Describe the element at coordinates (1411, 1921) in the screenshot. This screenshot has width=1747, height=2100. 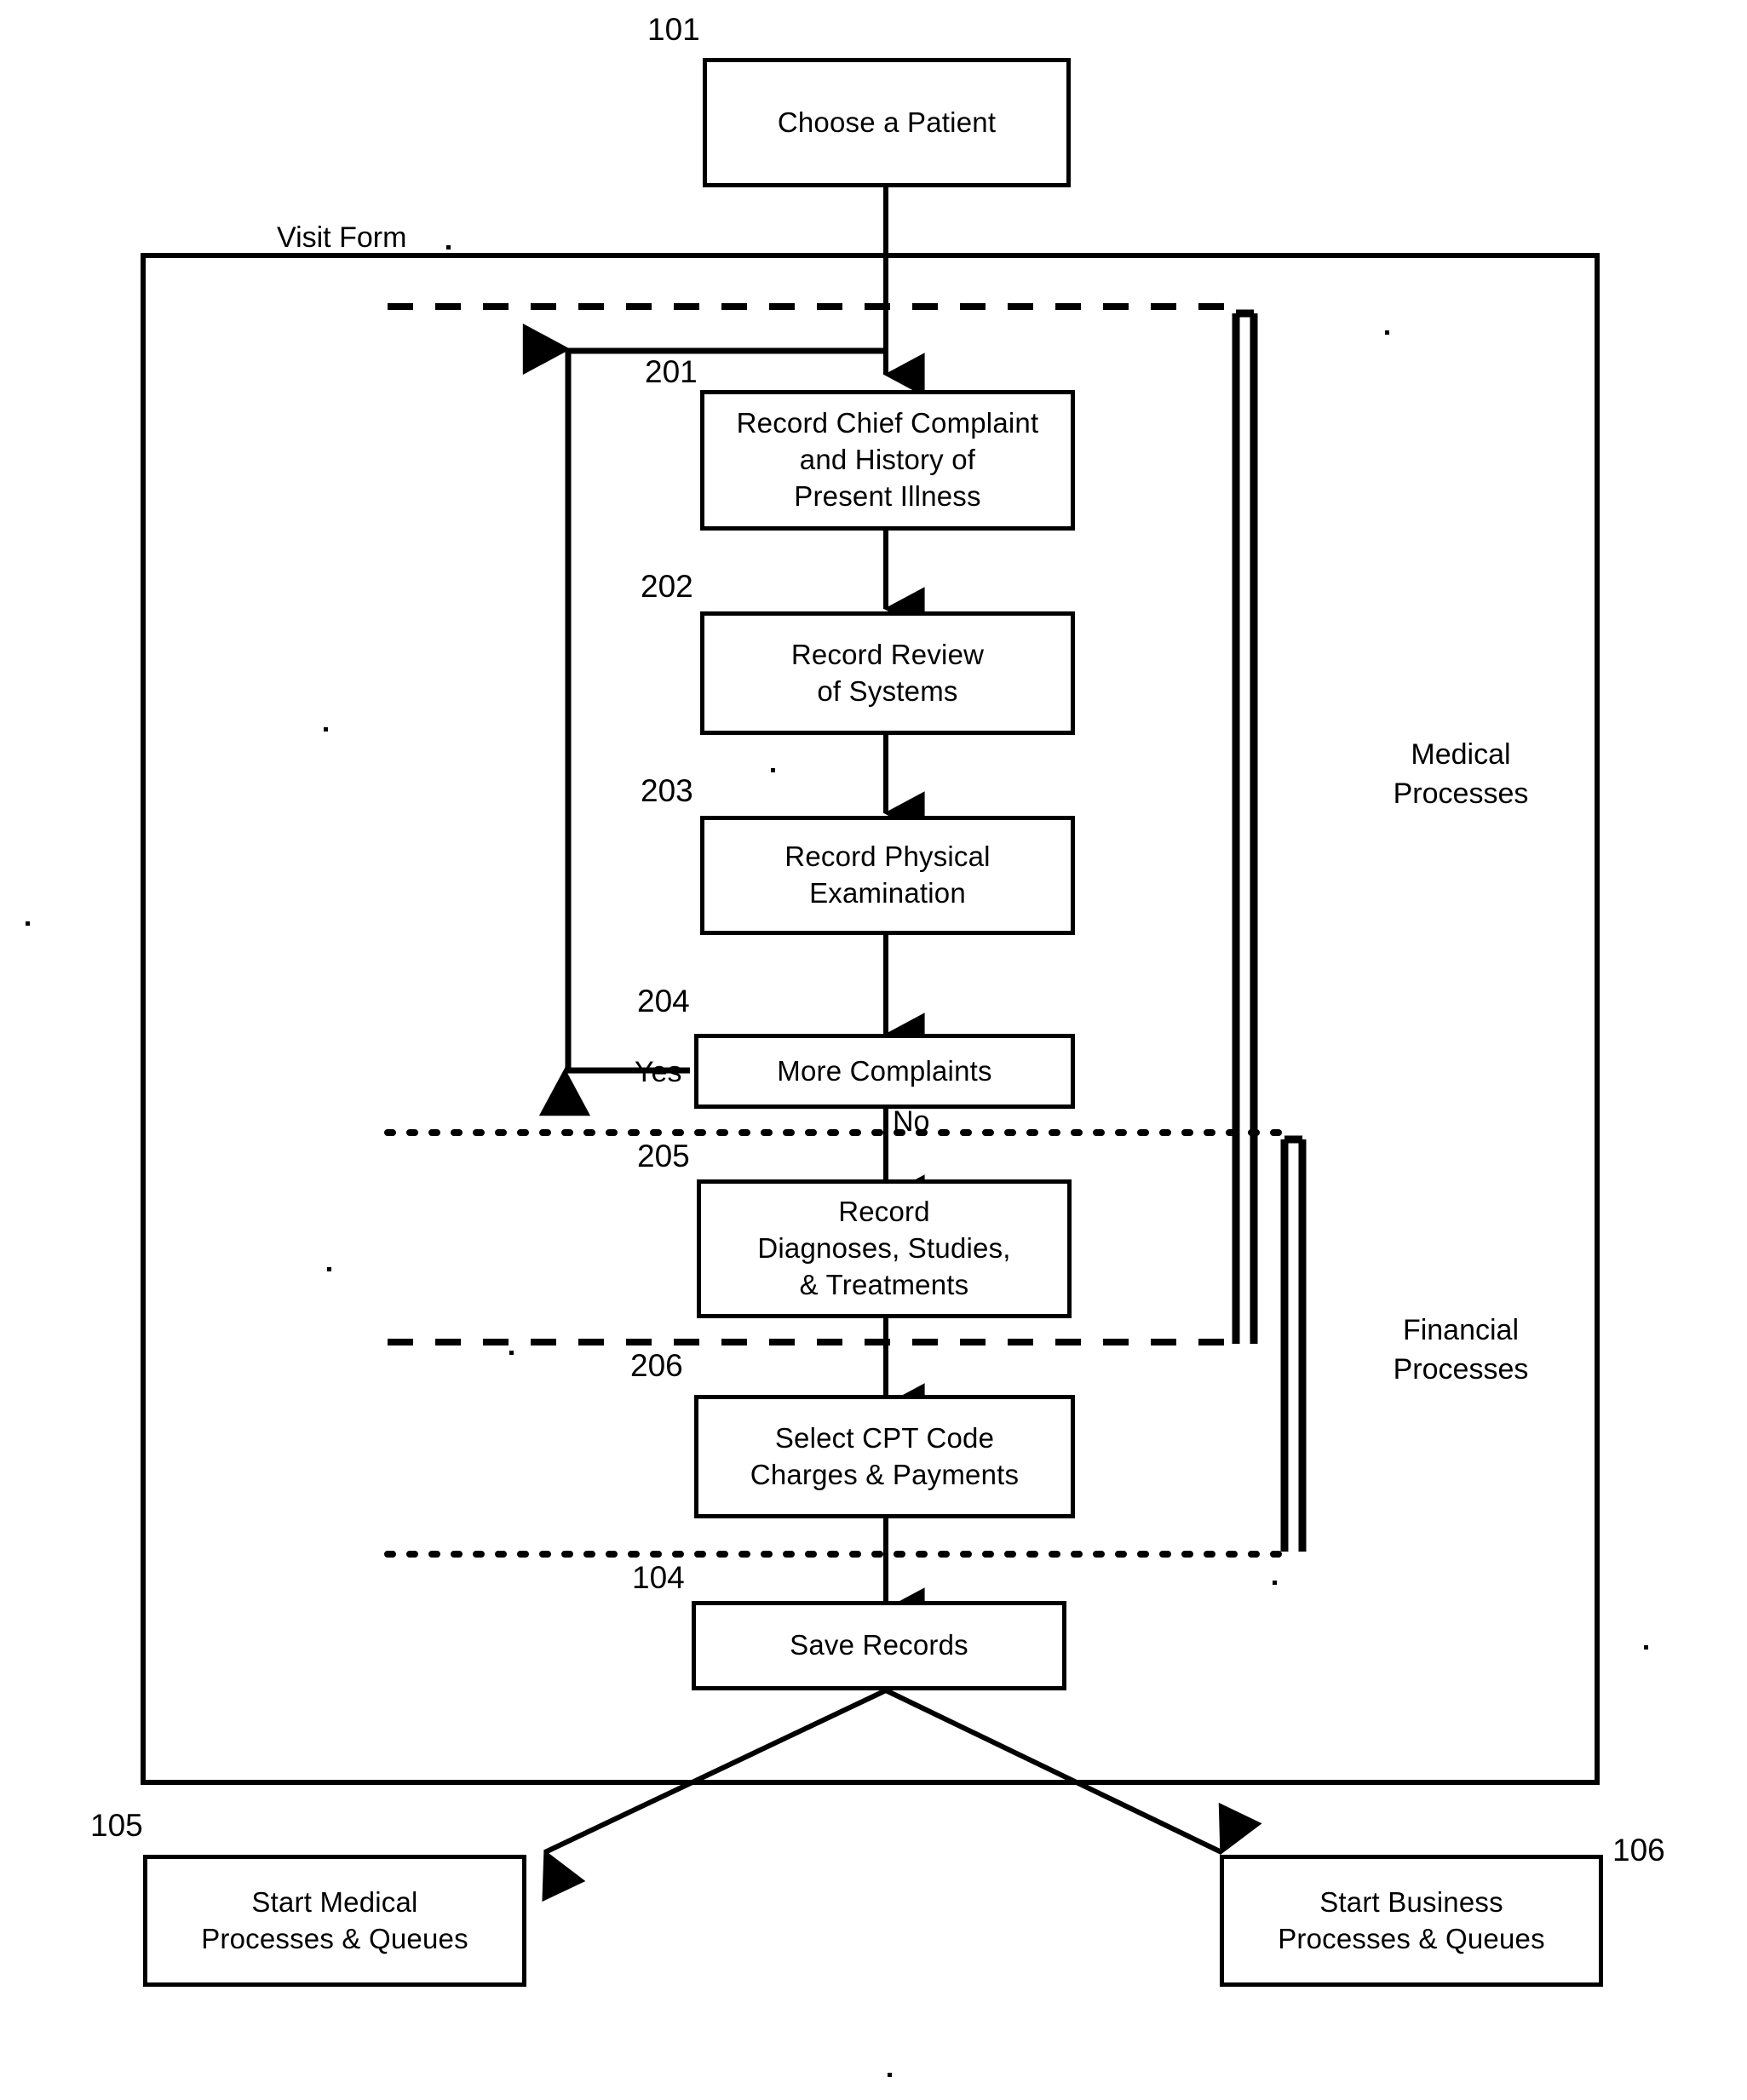
I see `node-start-business-processes: Start Business Processes & Queues` at that location.